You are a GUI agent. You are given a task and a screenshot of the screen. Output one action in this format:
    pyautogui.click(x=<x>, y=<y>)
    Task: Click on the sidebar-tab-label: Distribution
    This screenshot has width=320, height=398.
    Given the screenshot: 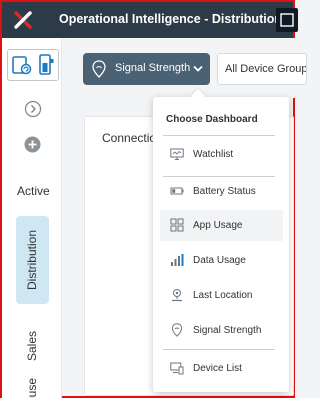 What is the action you would take?
    pyautogui.click(x=32, y=260)
    